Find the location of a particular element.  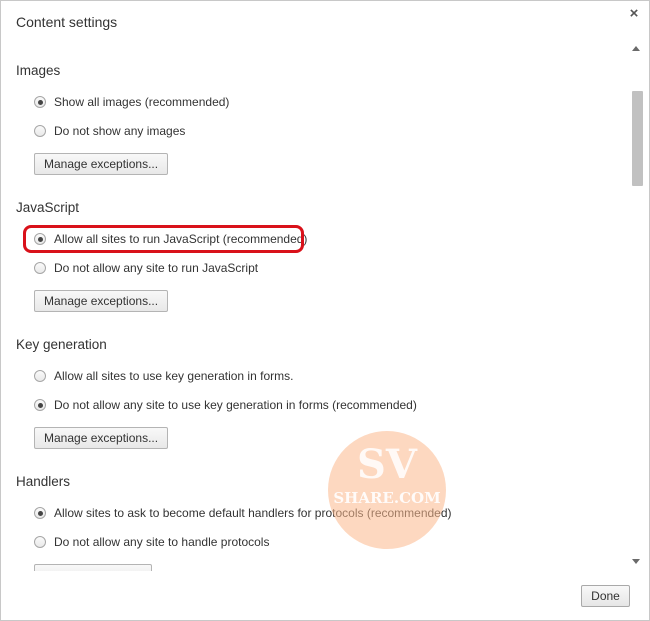

radio-label: Show all images (recommended) is located at coordinates (142, 102).